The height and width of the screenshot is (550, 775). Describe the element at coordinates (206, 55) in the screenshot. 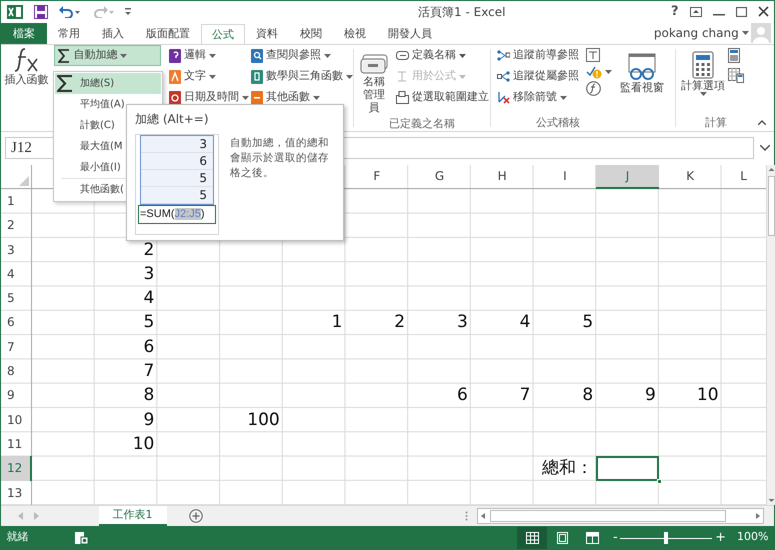

I see `function-category-button: 邏輯` at that location.